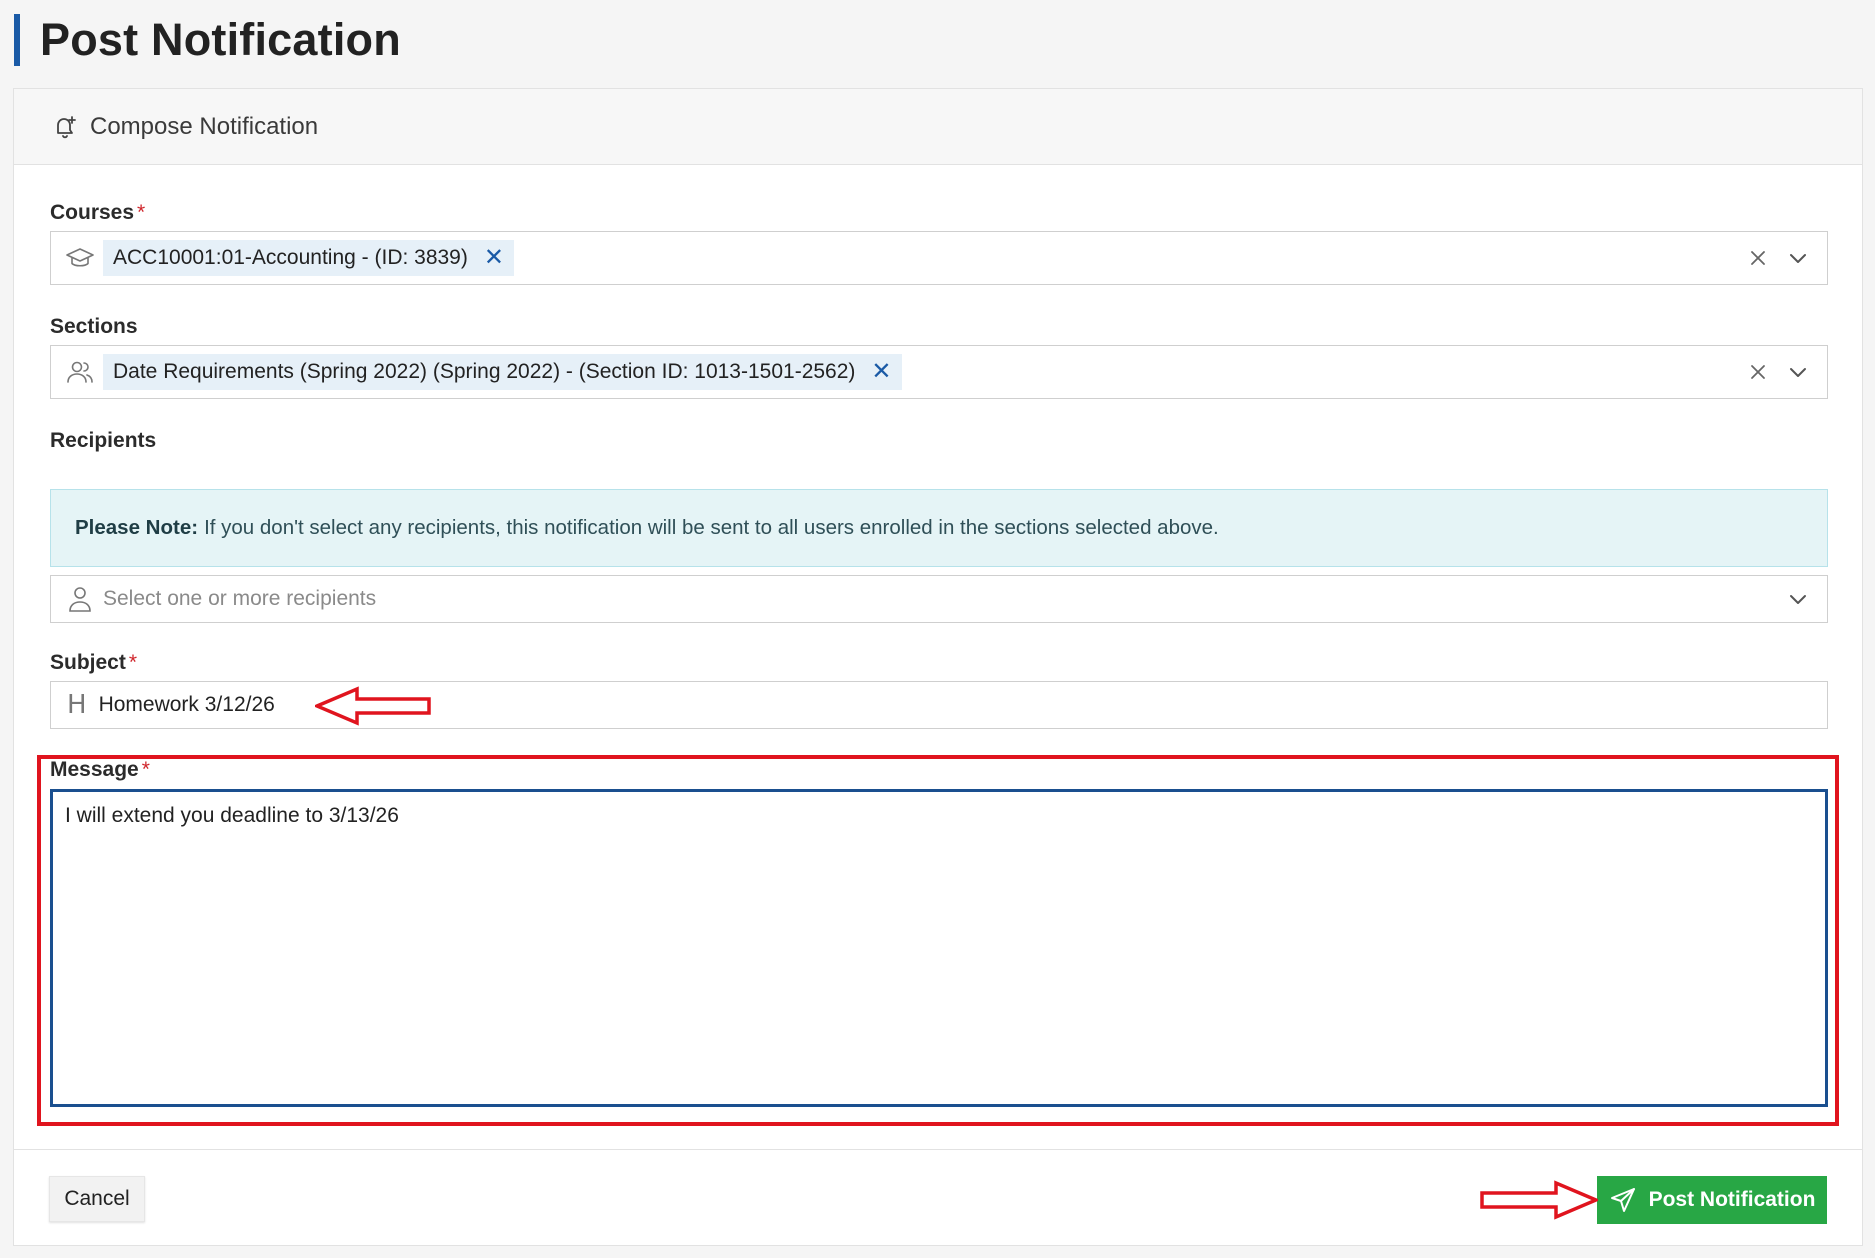 The image size is (1875, 1258). I want to click on page-header: Post Notification, so click(207, 40).